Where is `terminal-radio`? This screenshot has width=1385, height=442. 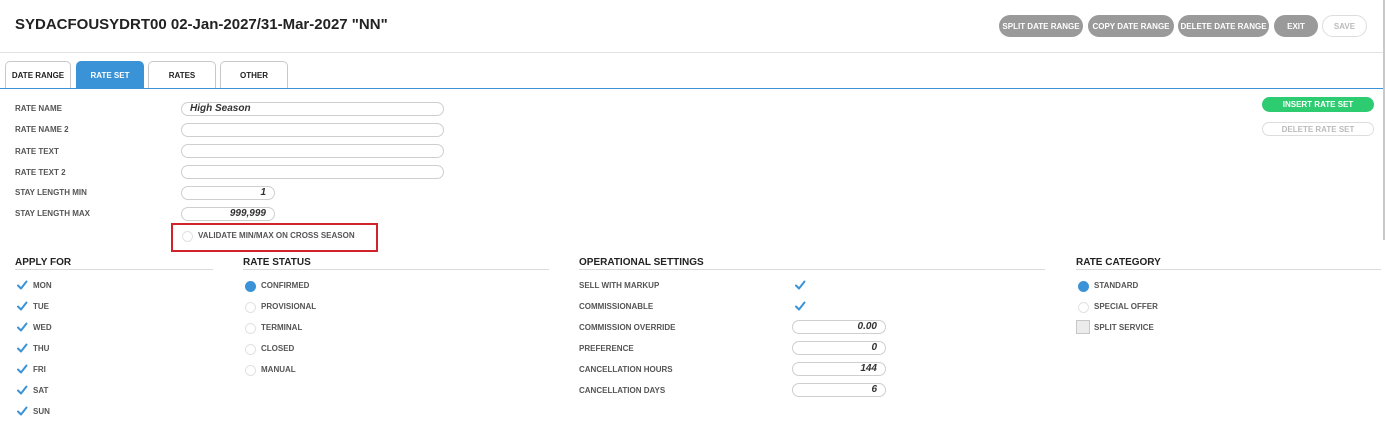 terminal-radio is located at coordinates (250, 328).